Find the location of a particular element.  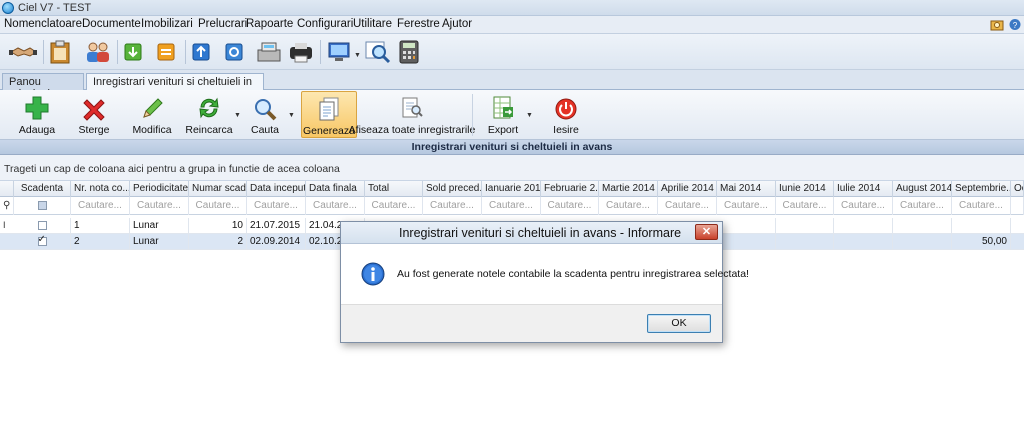

monitor-dropdown-icon: ▼ is located at coordinates (357, 55).